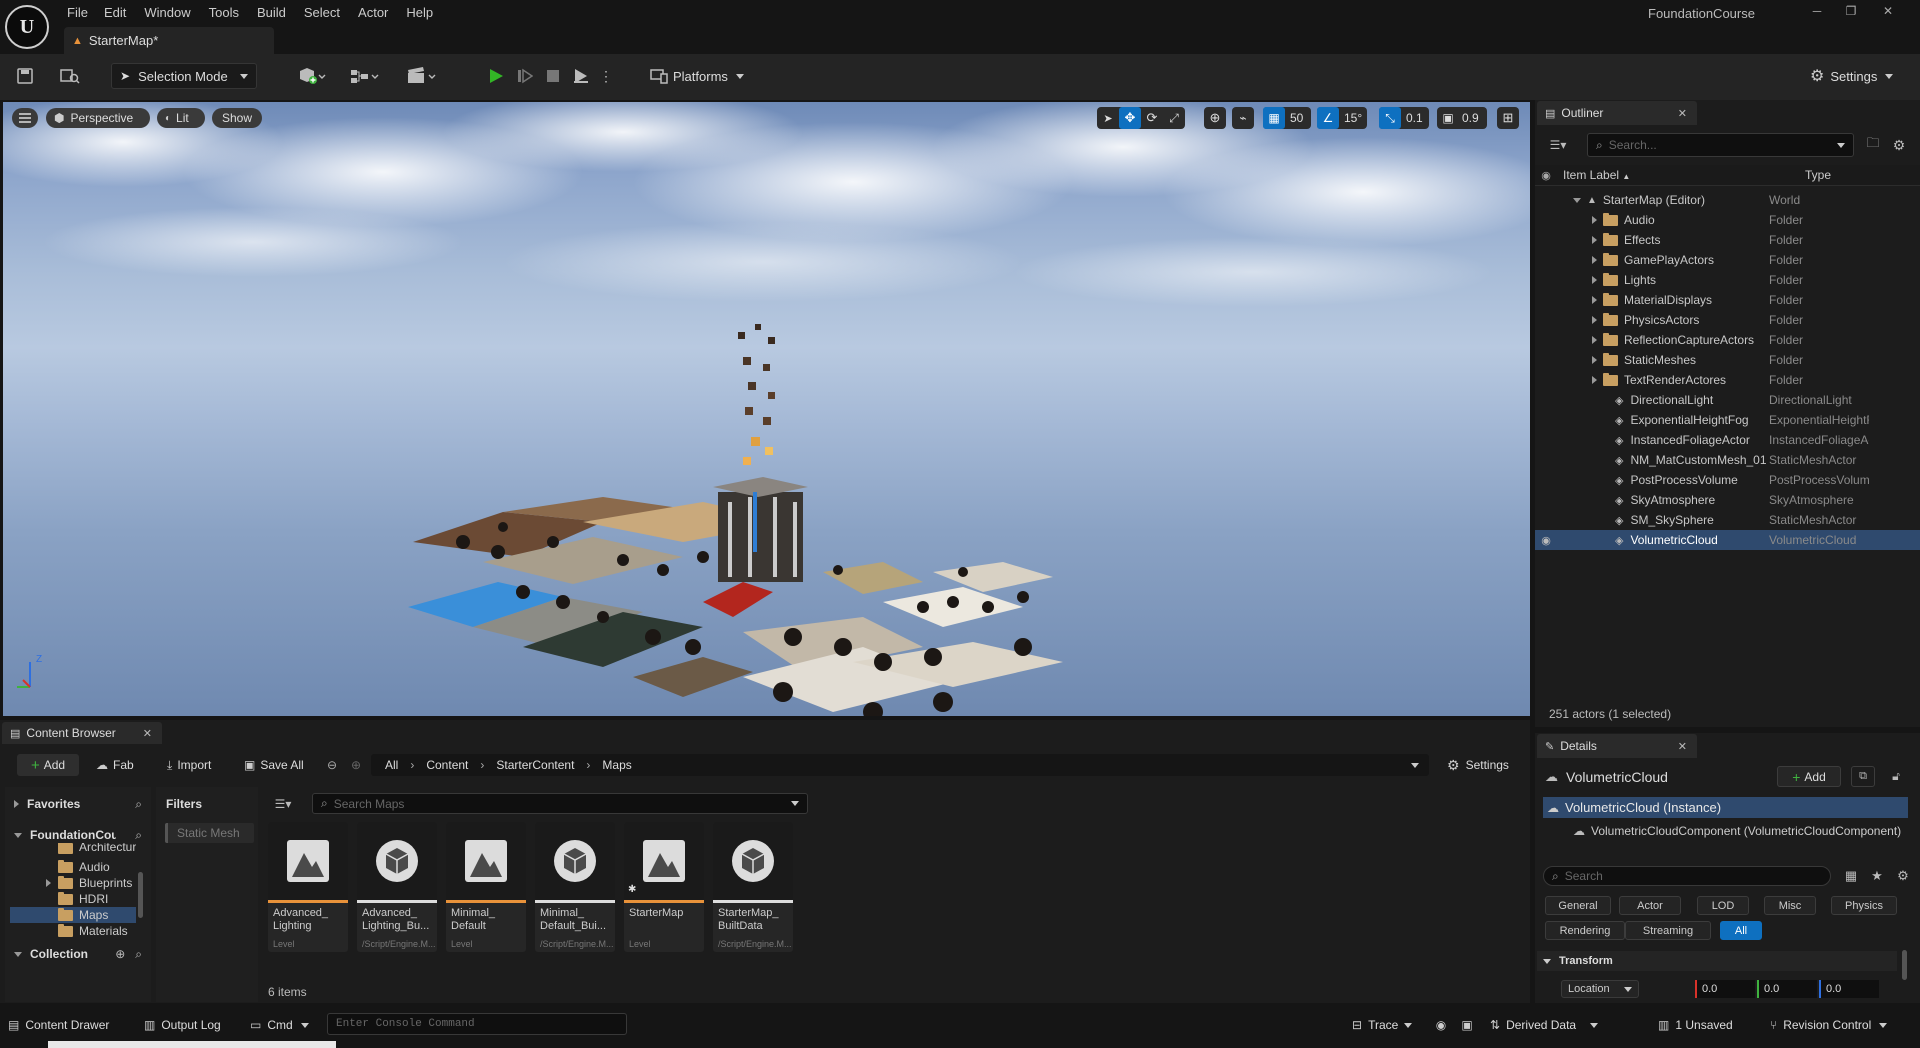 This screenshot has width=1920, height=1048. I want to click on details-add-button: + Add, so click(1809, 776).